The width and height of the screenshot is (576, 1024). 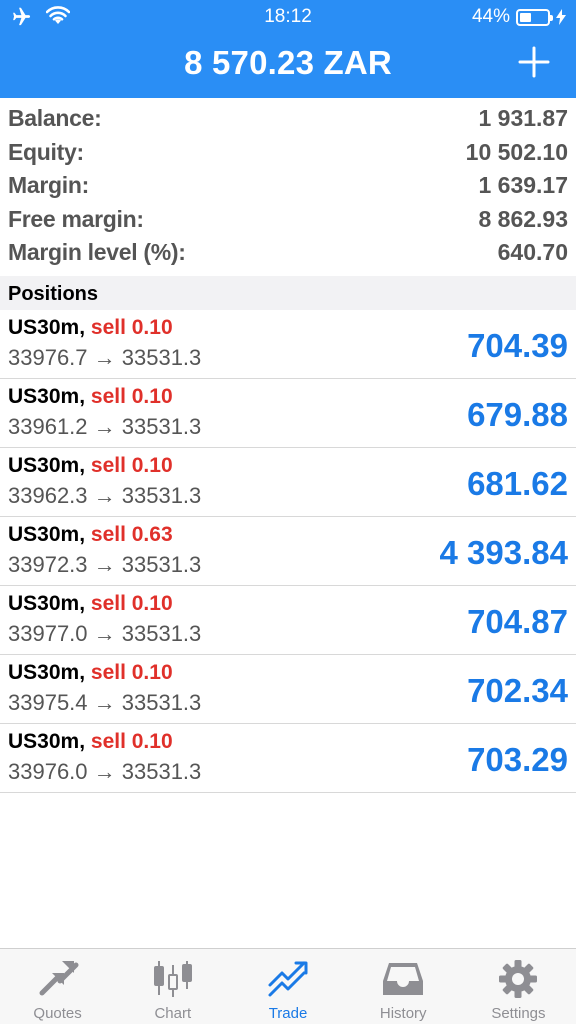 I want to click on tab-label: Trade, so click(x=288, y=1013).